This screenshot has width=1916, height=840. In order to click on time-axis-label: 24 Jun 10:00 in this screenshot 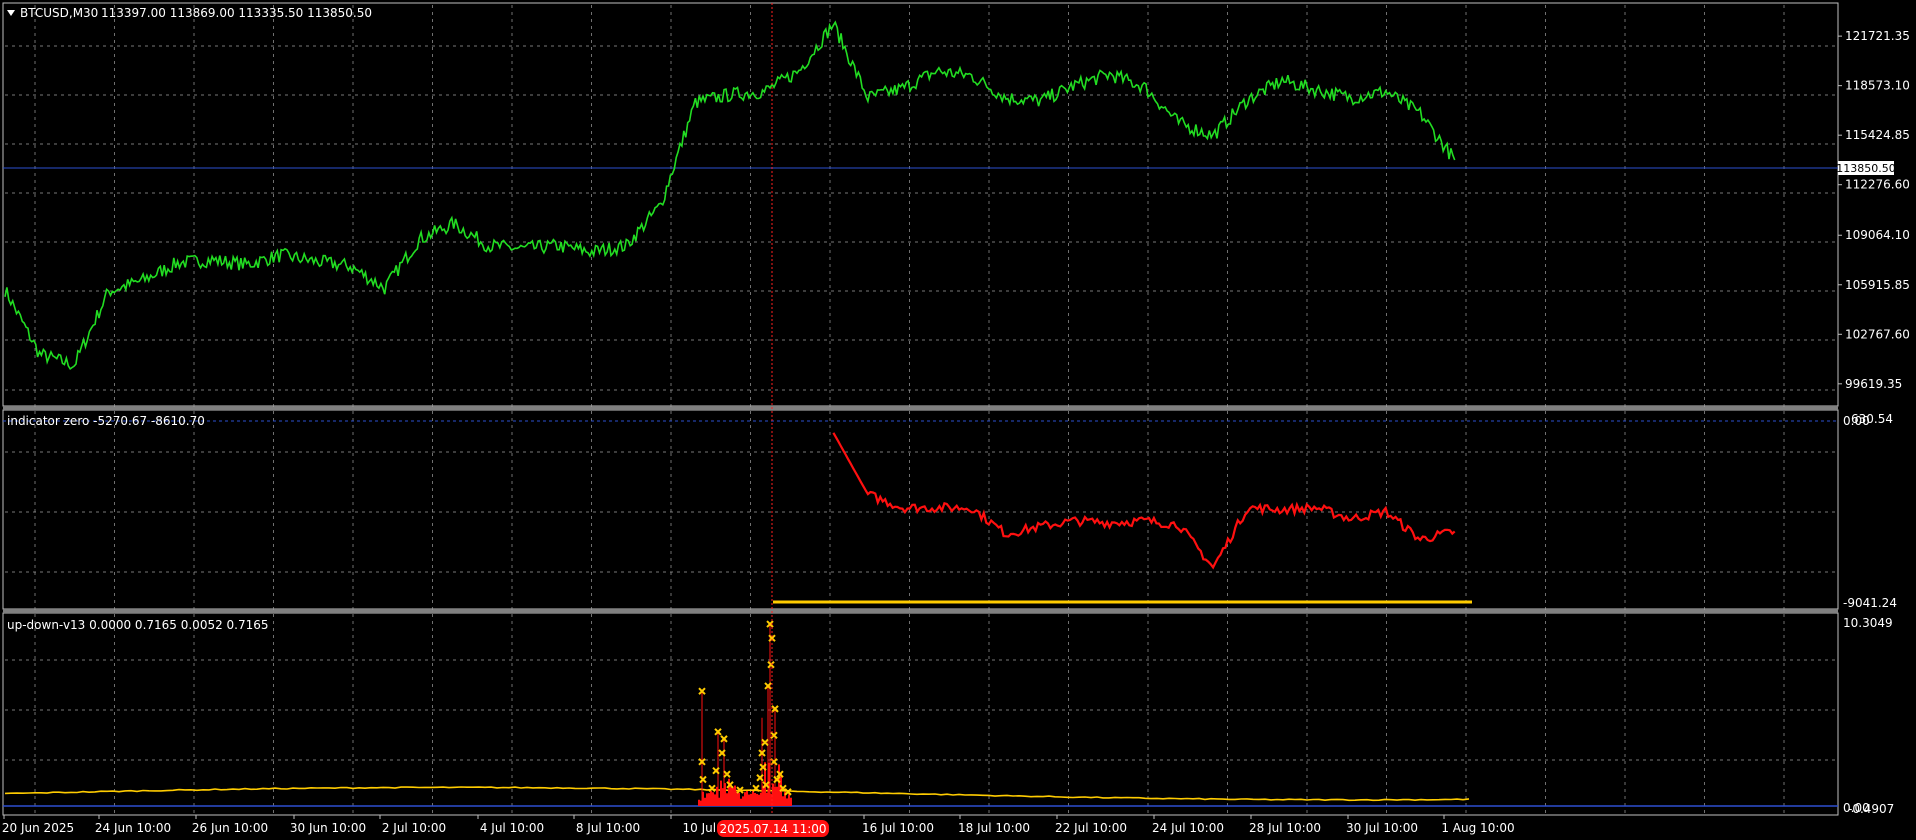, I will do `click(133, 828)`.